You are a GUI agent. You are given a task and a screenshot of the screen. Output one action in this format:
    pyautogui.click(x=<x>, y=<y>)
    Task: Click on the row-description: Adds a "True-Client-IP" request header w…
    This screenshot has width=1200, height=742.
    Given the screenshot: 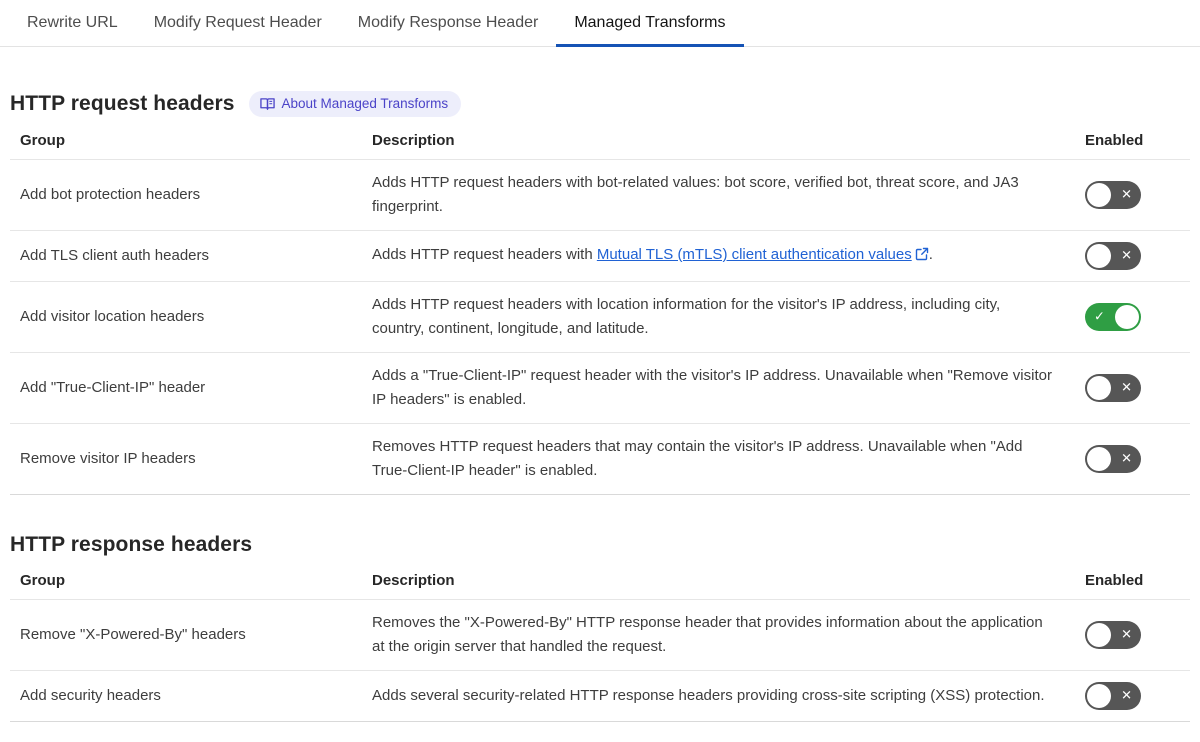 What is the action you would take?
    pyautogui.click(x=712, y=387)
    